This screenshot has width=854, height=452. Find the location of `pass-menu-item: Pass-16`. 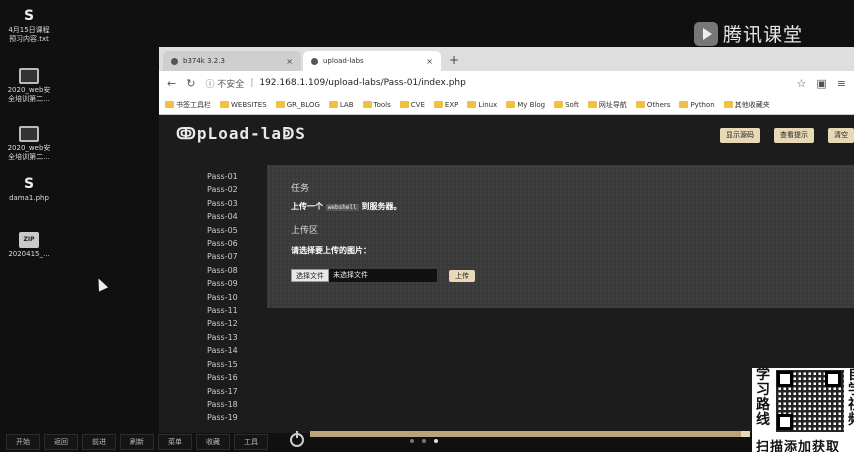

pass-menu-item: Pass-16 is located at coordinates (225, 377).